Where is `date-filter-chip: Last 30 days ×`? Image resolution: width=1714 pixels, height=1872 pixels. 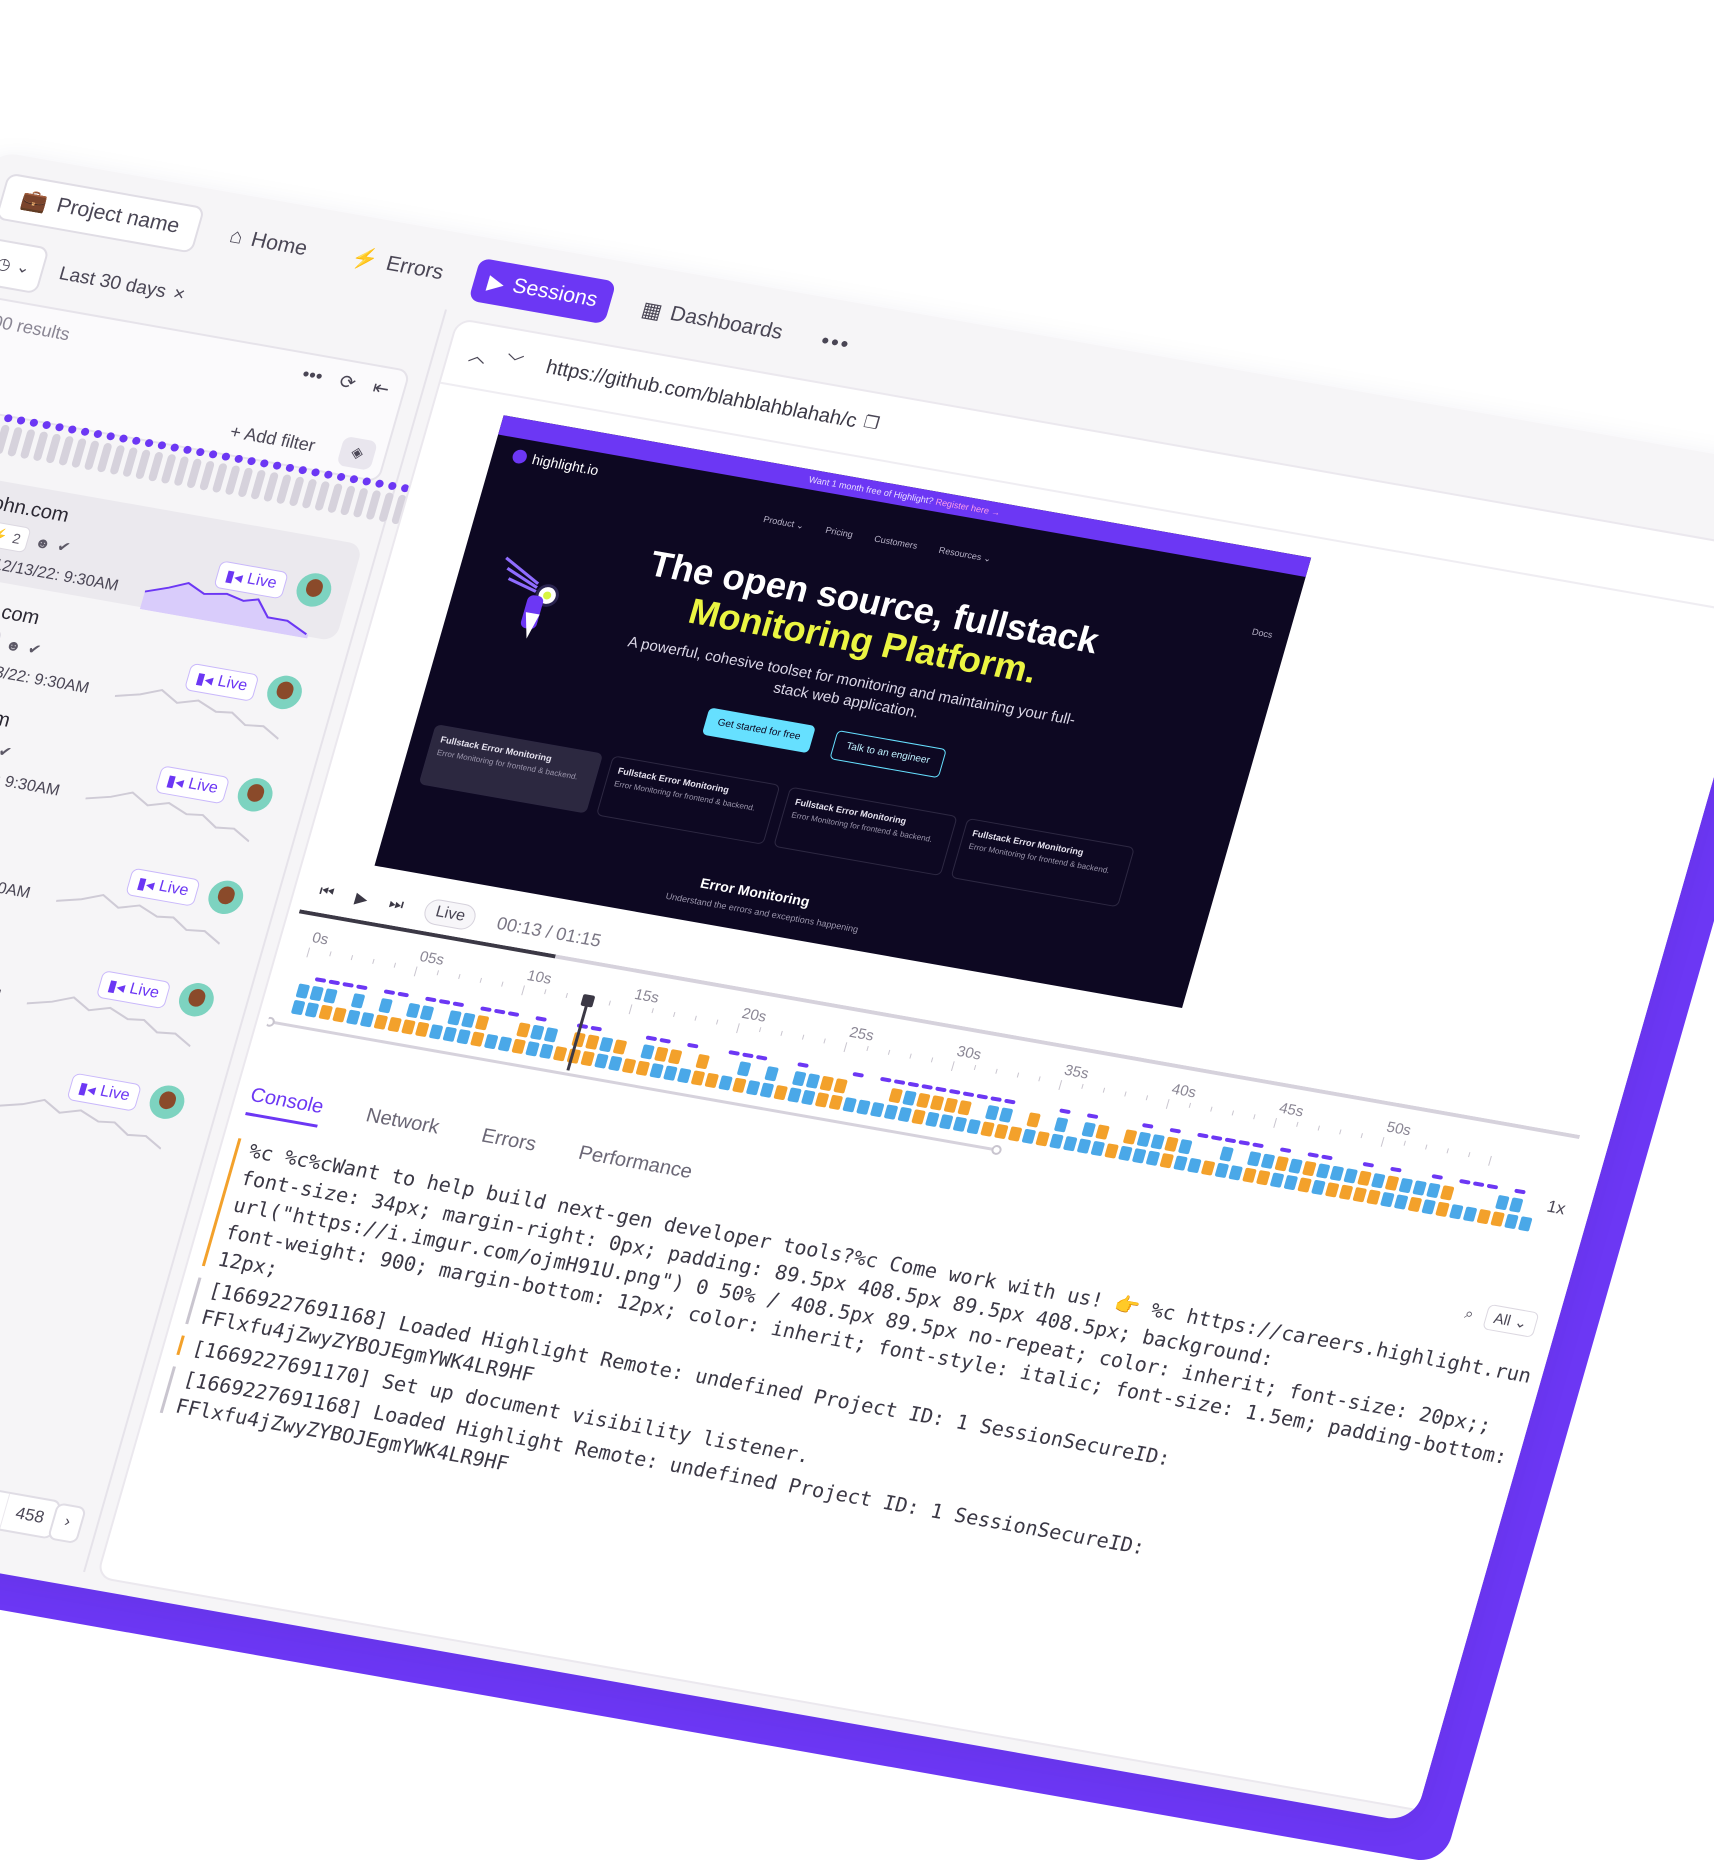
date-filter-chip: Last 30 days × is located at coordinates (122, 284).